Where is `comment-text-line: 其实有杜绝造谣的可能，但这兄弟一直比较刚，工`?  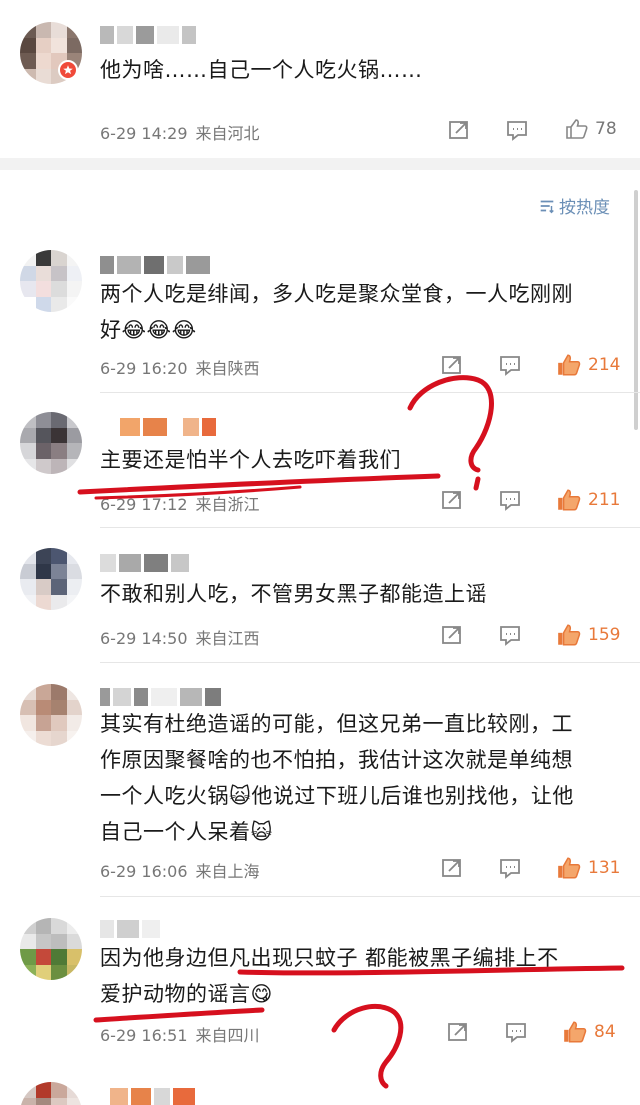
comment-text-line: 其实有杜绝造谣的可能，但这兄弟一直比较刚，工 is located at coordinates (336, 724).